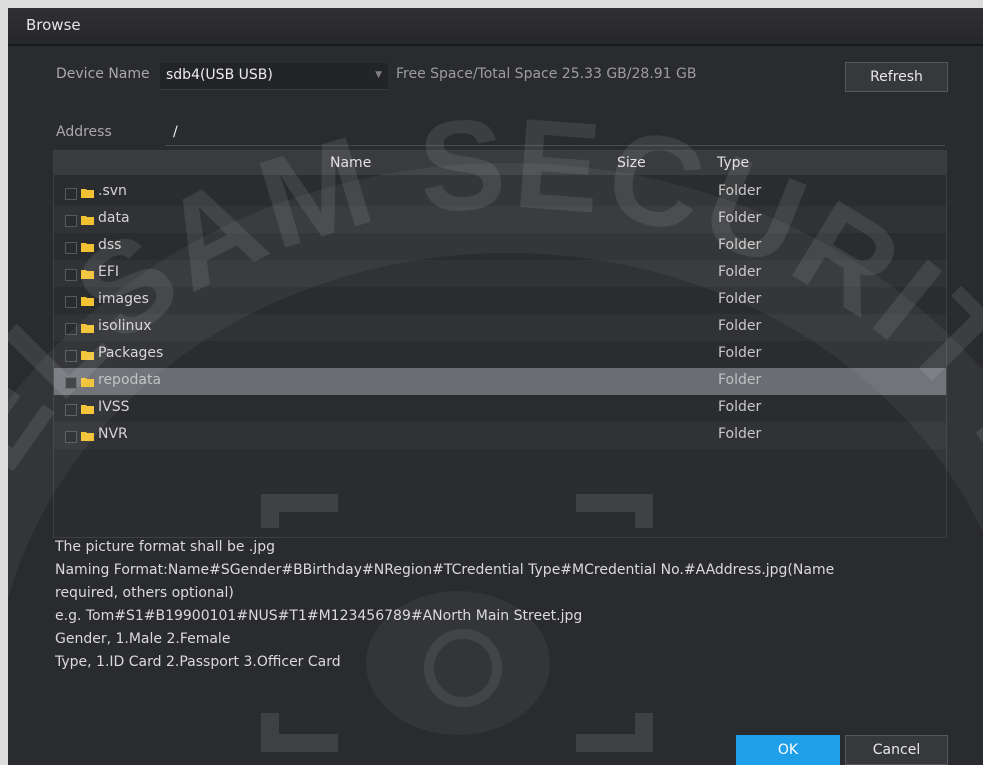  What do you see at coordinates (733, 163) in the screenshot?
I see `column-header-type: Type` at bounding box center [733, 163].